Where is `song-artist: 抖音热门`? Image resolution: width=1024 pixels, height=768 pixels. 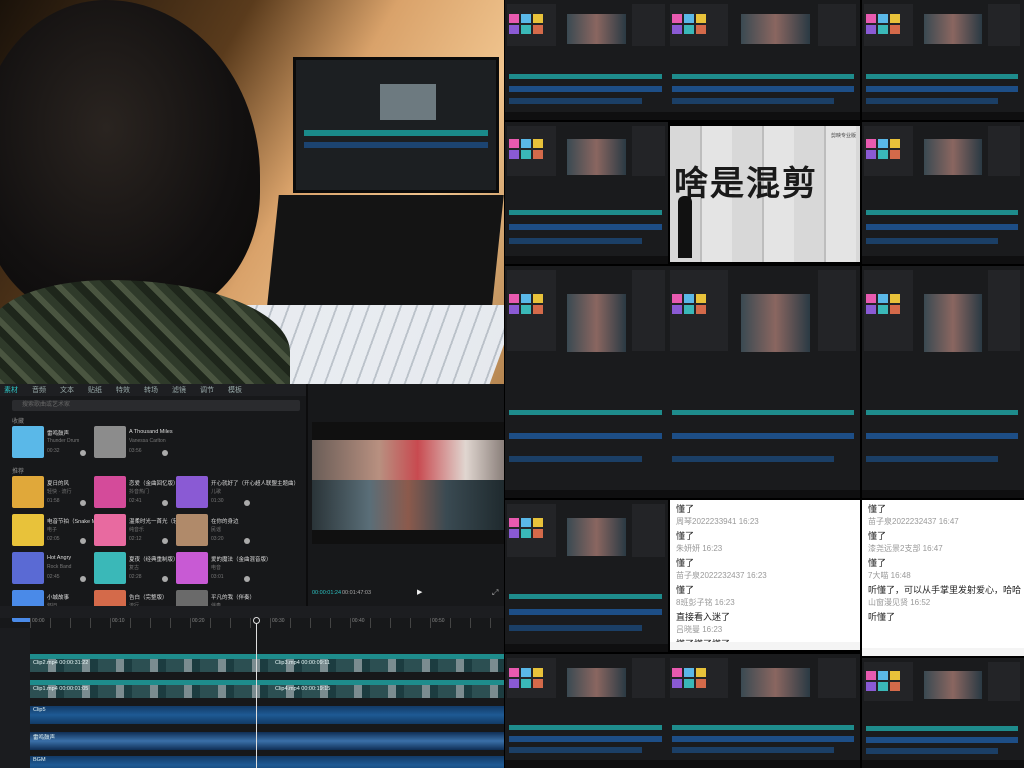 song-artist: 抖音热门 is located at coordinates (139, 492).